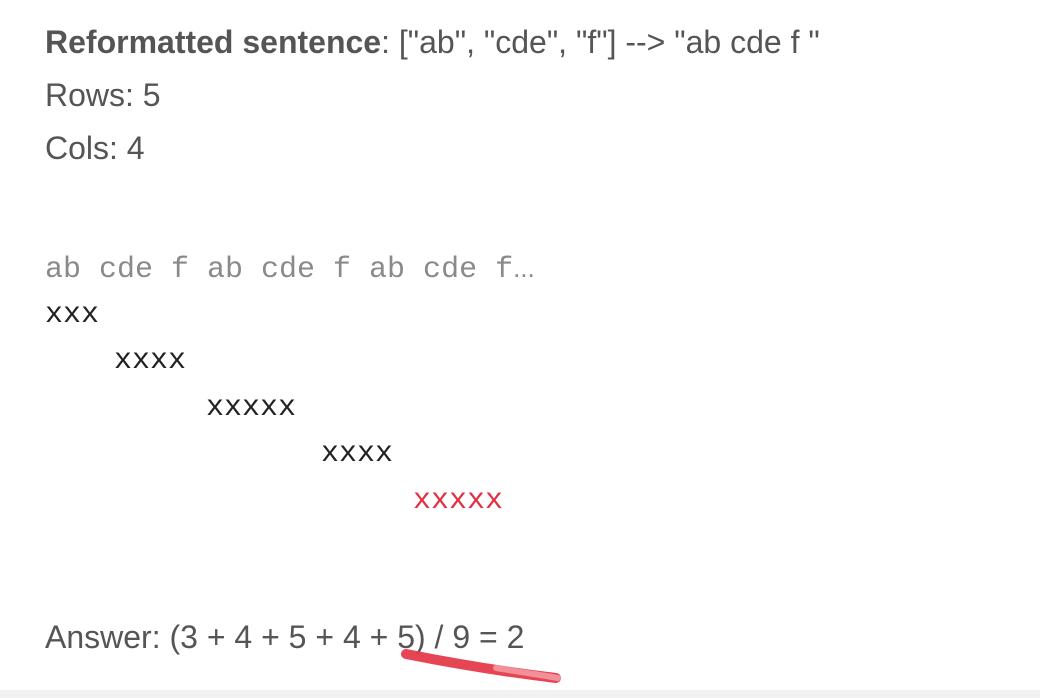 The image size is (1040, 698). What do you see at coordinates (213, 42) in the screenshot?
I see `sentence-label: Reformatted sentence` at bounding box center [213, 42].